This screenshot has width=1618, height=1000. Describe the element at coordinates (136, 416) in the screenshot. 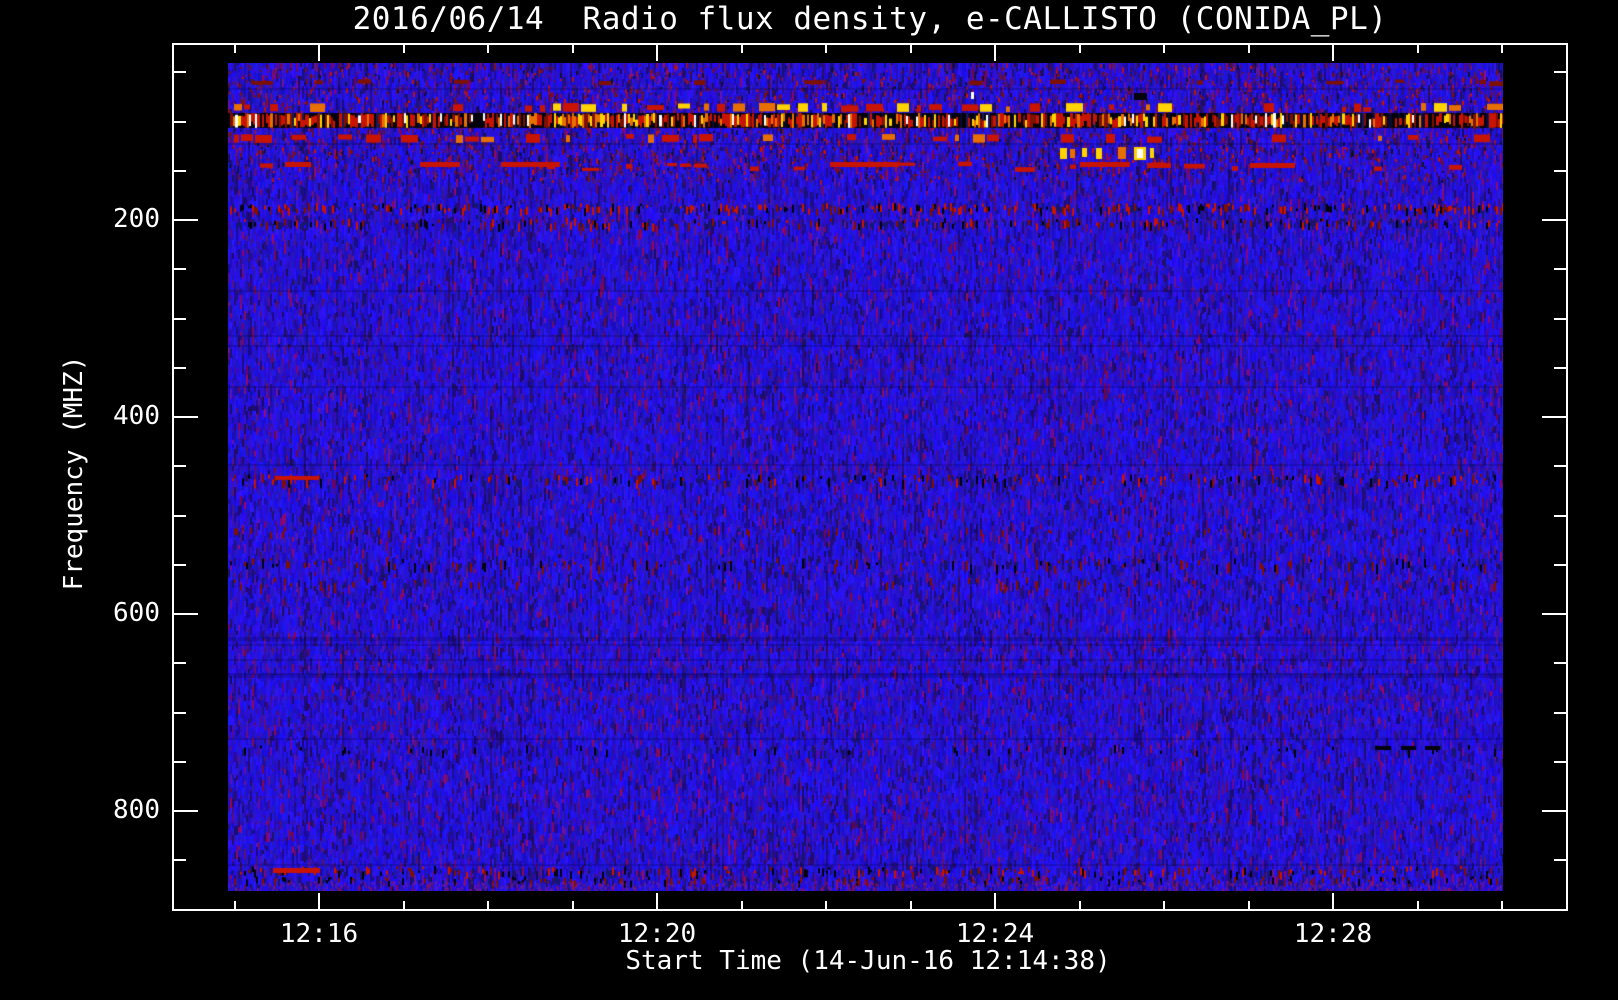

I see `y-tick-label: 400` at that location.